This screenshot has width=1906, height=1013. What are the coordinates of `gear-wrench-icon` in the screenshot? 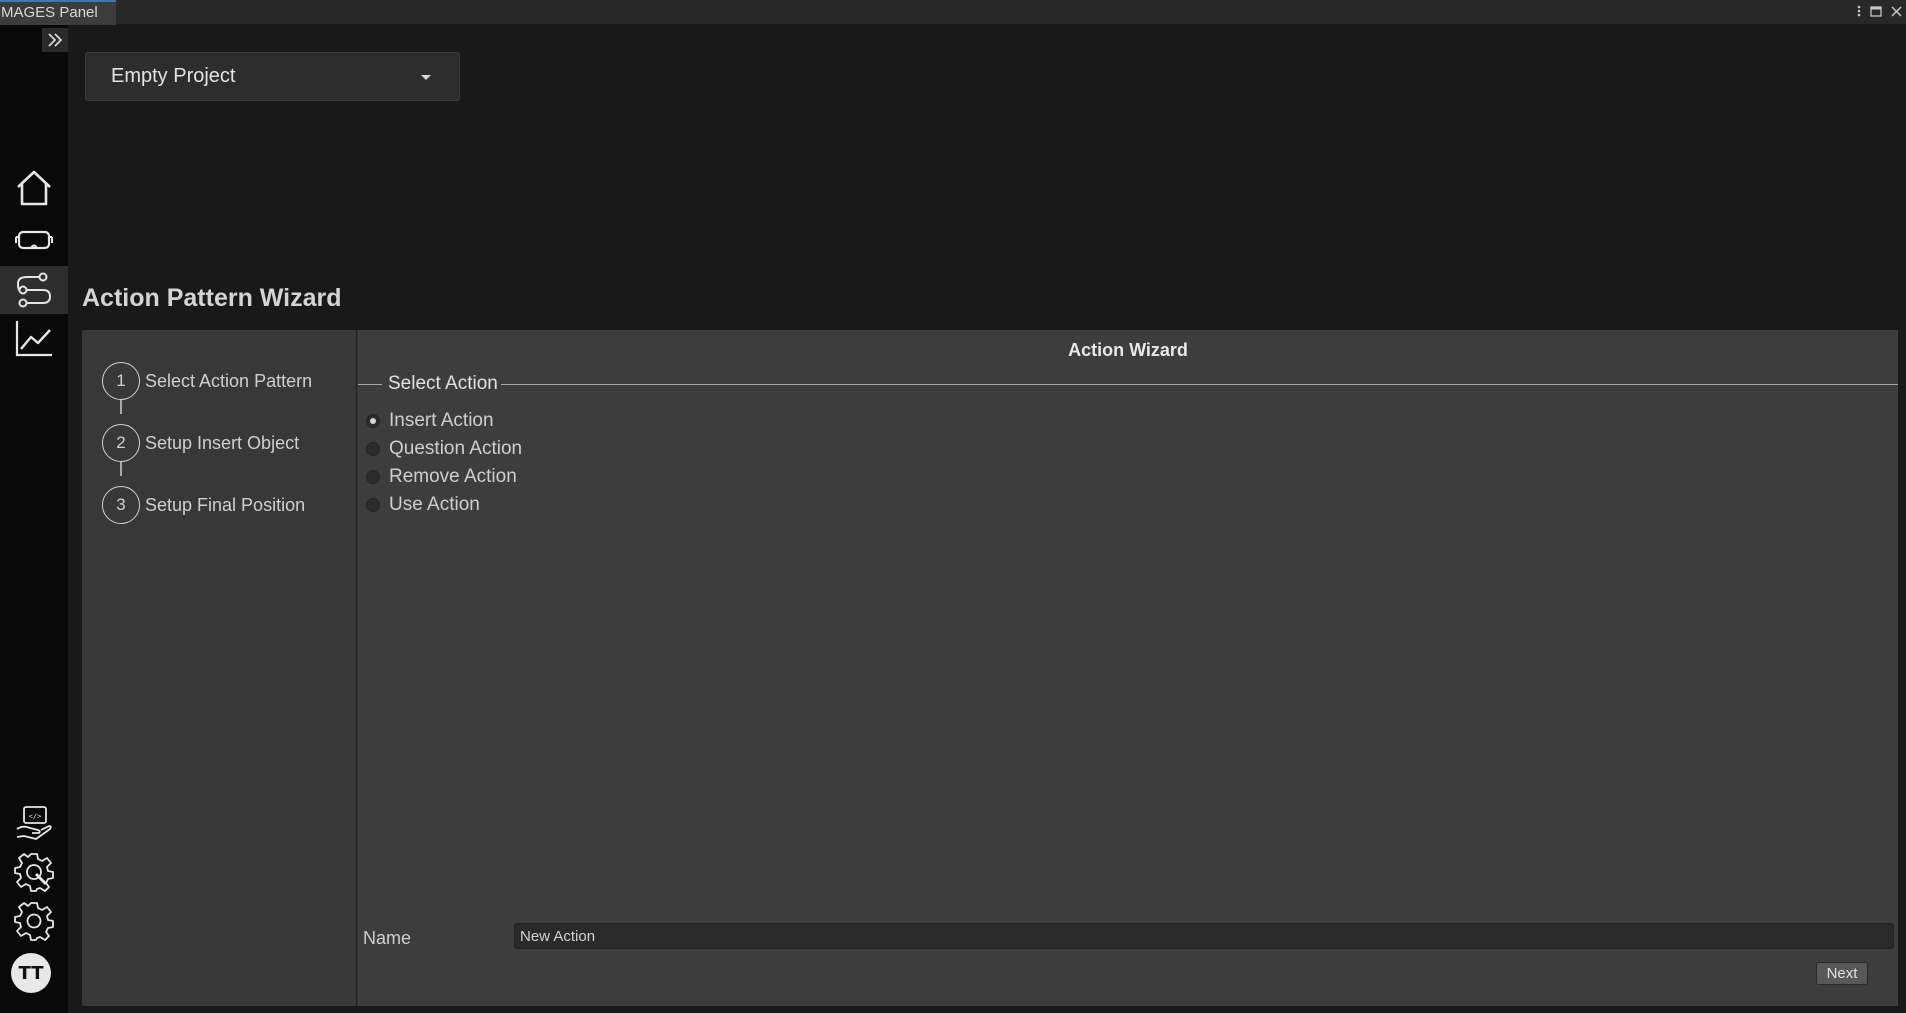 It's located at (34, 872).